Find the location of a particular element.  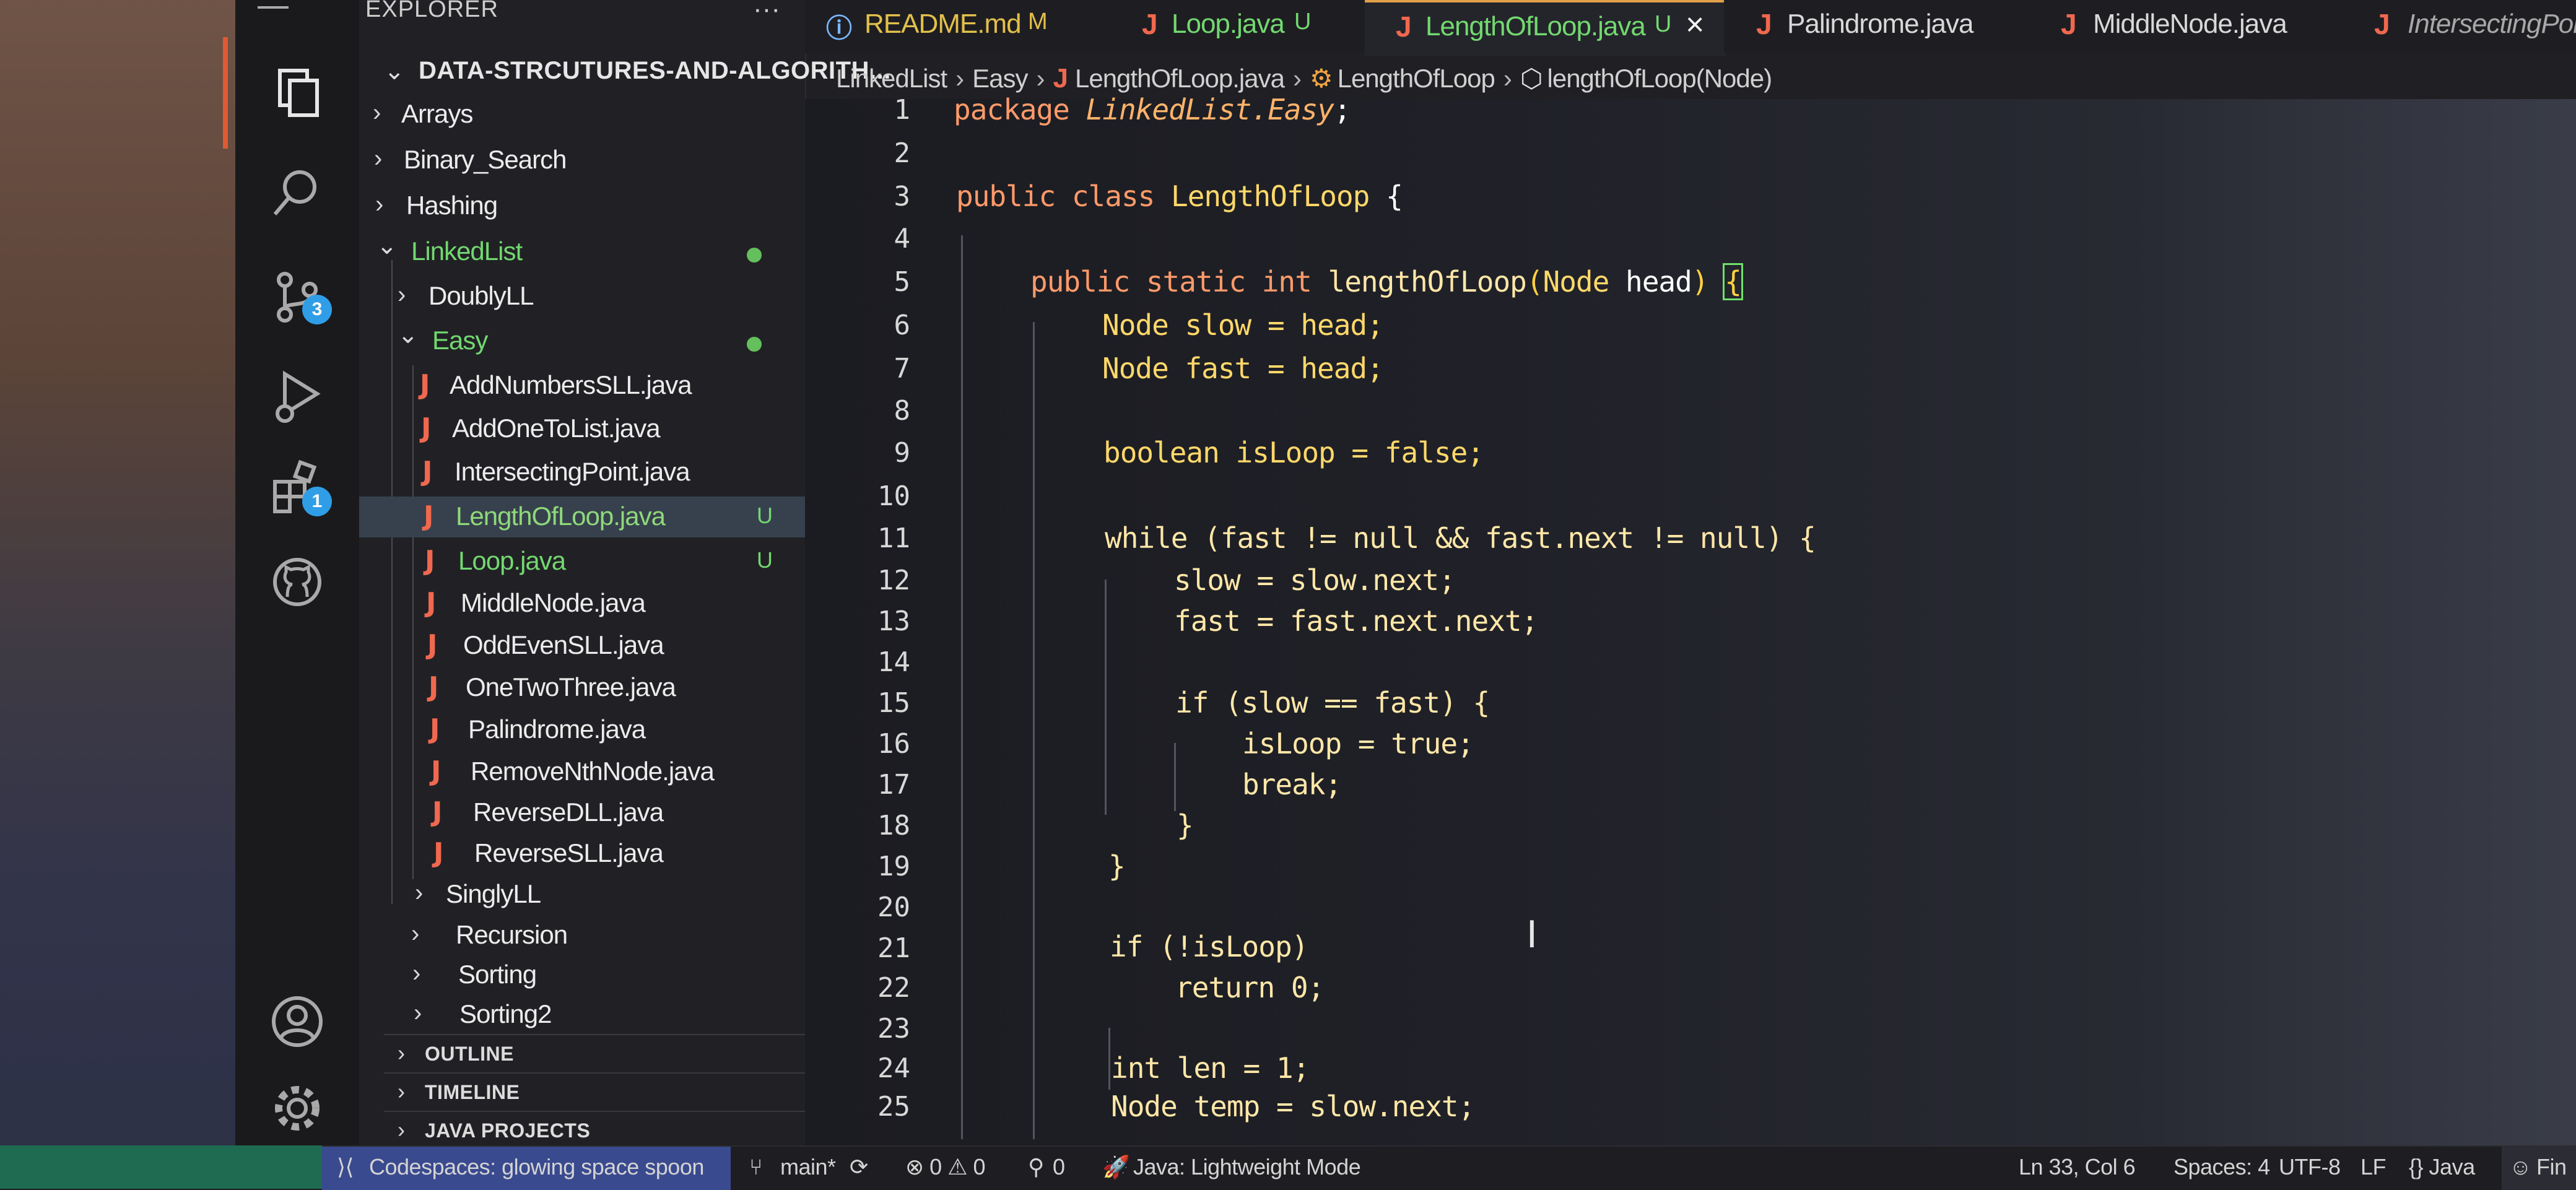

tree-file-middlenode: J MiddleNode.java is located at coordinates (582, 604).